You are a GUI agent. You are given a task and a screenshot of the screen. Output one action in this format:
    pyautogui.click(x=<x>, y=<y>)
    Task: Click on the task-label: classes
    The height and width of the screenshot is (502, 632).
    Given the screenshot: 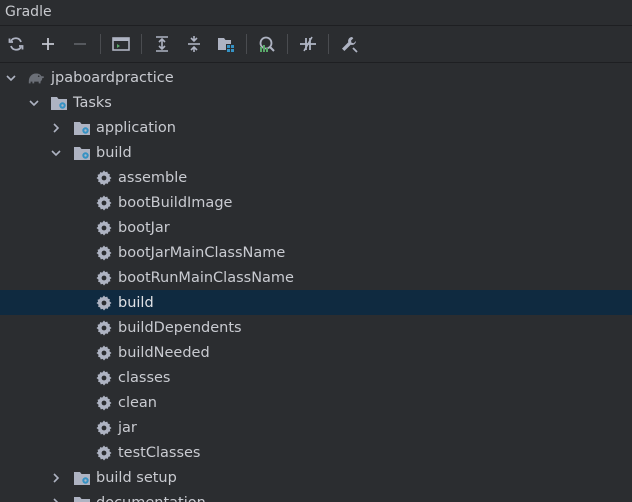 What is the action you would take?
    pyautogui.click(x=144, y=377)
    